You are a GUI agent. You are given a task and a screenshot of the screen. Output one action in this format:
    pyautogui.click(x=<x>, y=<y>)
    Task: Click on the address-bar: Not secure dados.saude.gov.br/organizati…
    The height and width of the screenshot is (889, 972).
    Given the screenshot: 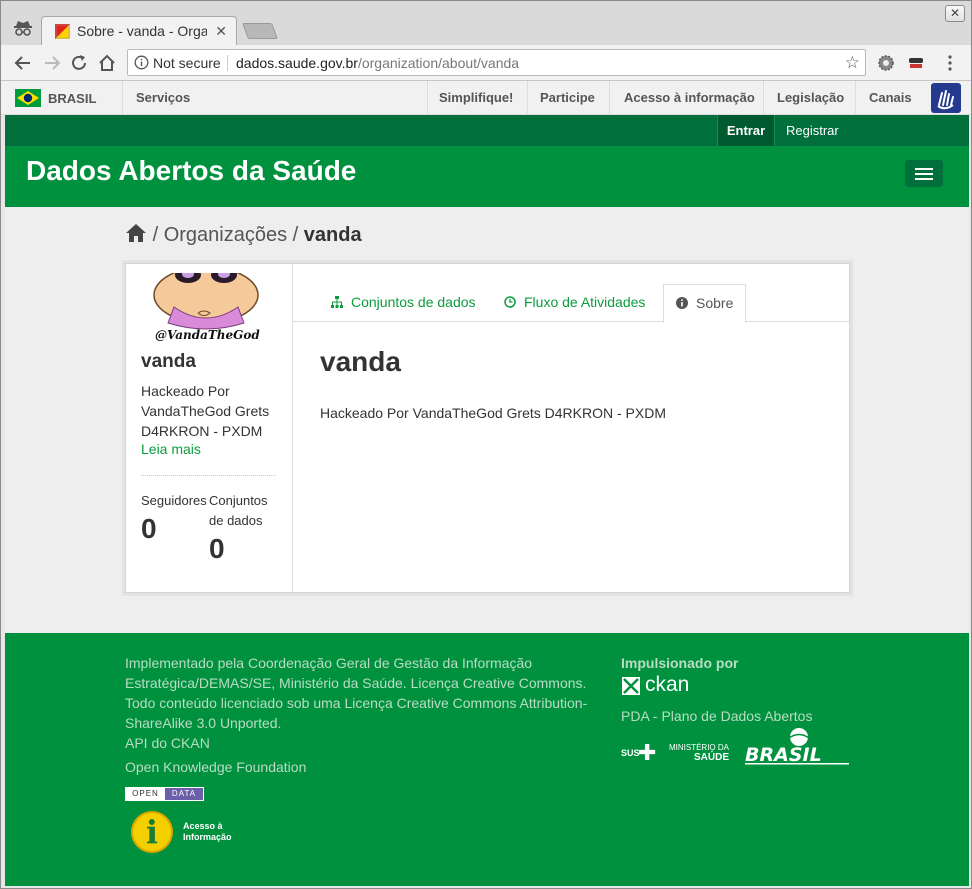 What is the action you would take?
    pyautogui.click(x=496, y=62)
    